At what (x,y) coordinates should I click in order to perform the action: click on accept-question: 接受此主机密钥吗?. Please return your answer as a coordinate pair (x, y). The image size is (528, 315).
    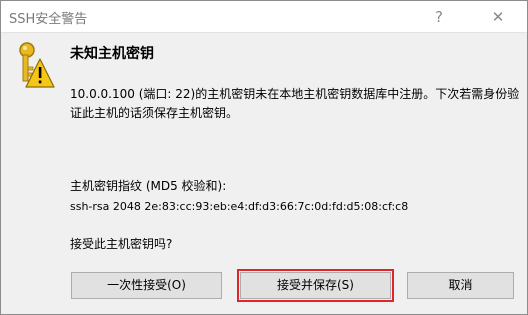
    Looking at the image, I should click on (121, 244).